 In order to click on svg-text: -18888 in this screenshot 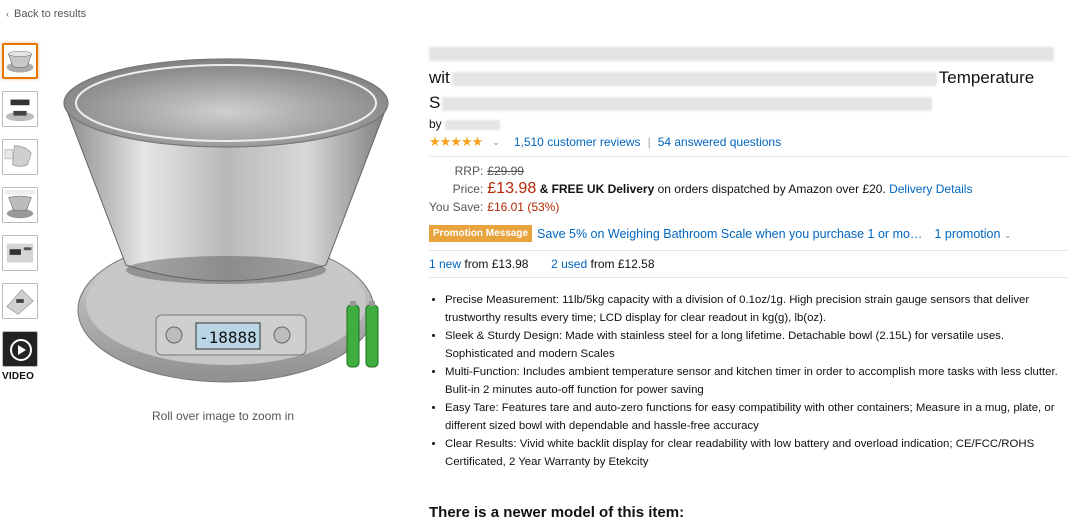, I will do `click(228, 337)`.